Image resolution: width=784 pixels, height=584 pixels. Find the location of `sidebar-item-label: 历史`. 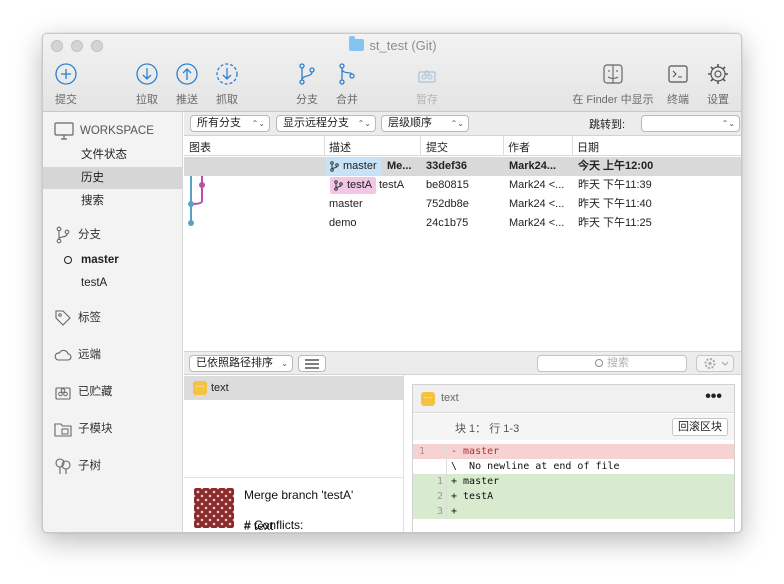

sidebar-item-label: 历史 is located at coordinates (92, 178).